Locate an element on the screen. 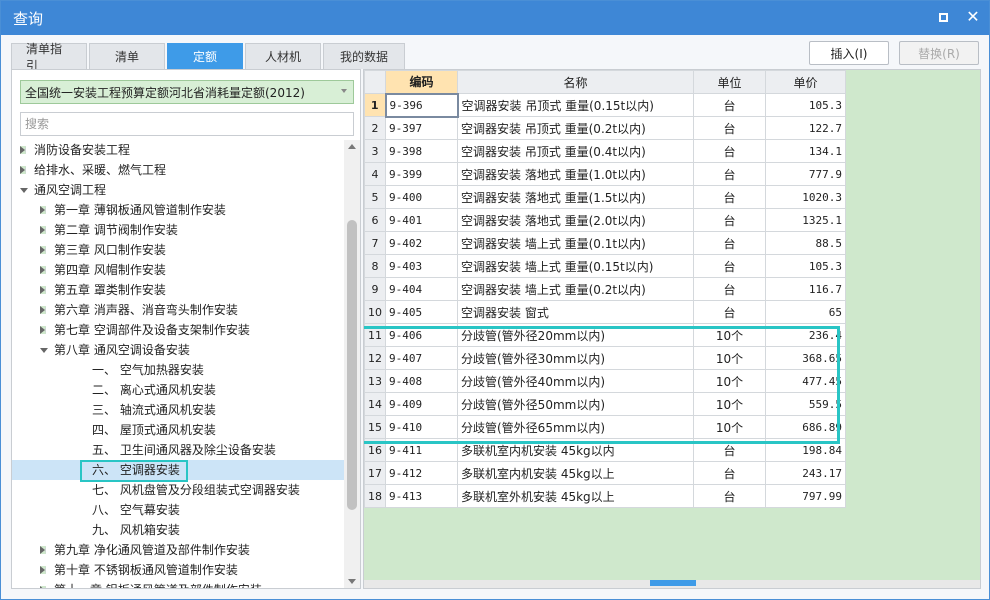  tab-quota: 定额 is located at coordinates (205, 56).